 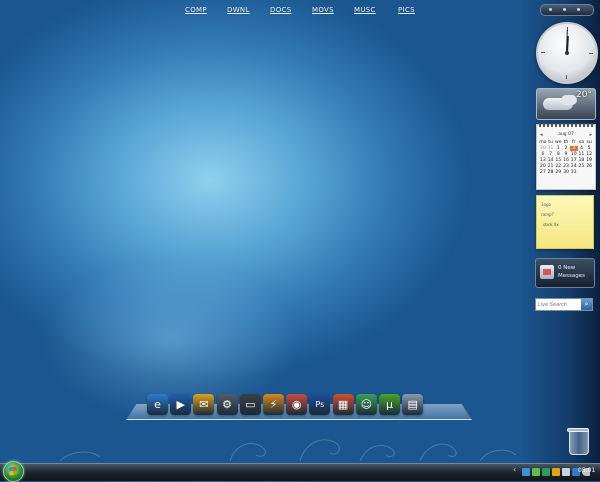 I want to click on note-line: dock.fix, so click(x=551, y=224).